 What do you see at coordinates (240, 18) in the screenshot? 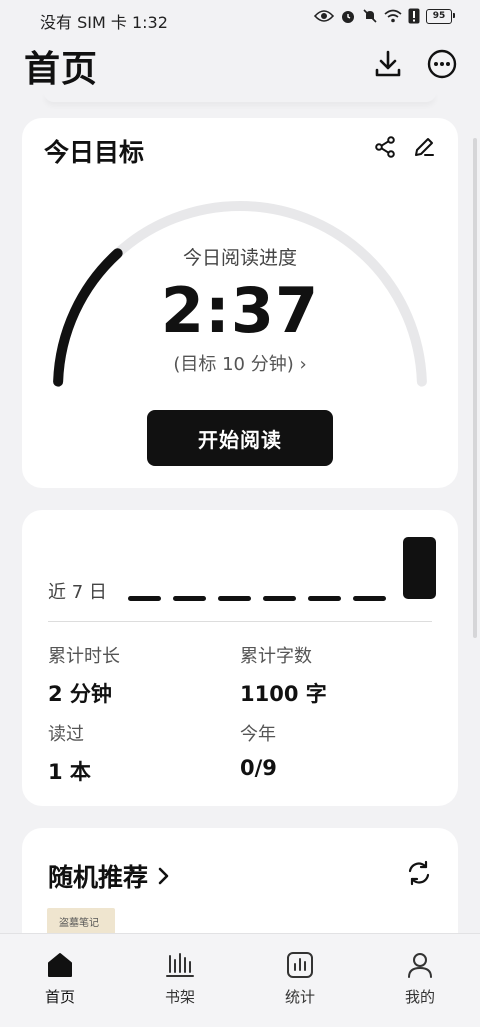
I see `status-bar: 没有 SIM 卡 1:32 95` at bounding box center [240, 18].